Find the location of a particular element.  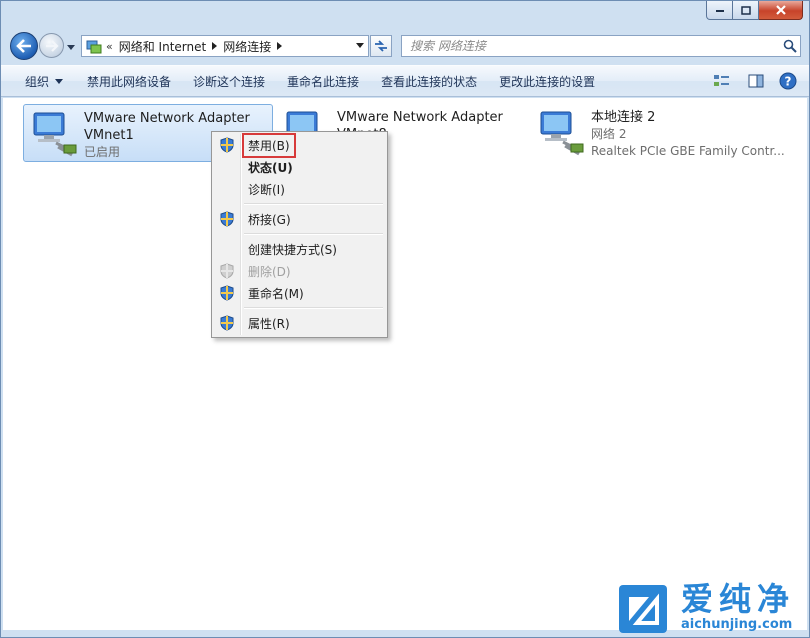

menu-item-label: 创建快捷方式(S) is located at coordinates (292, 249).